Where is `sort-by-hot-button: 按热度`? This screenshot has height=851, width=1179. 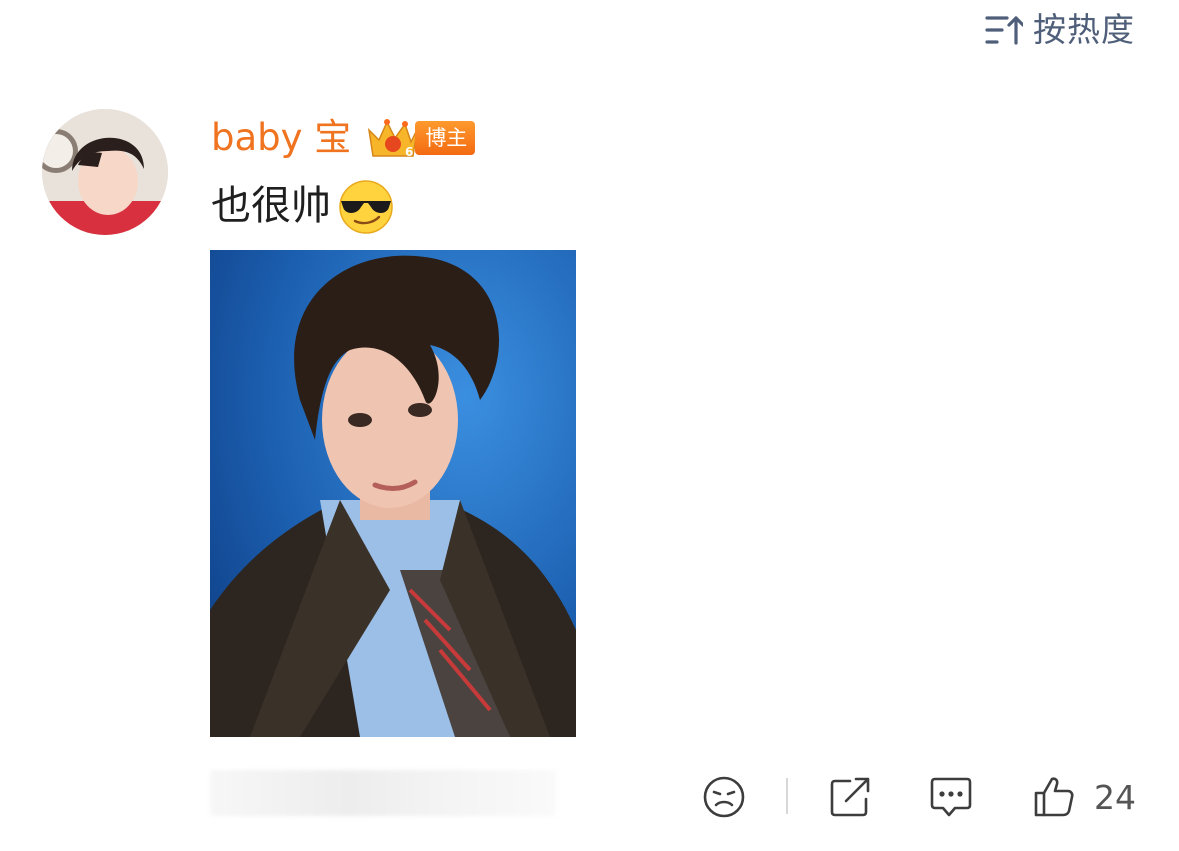
sort-by-hot-button: 按热度 is located at coordinates (1060, 30).